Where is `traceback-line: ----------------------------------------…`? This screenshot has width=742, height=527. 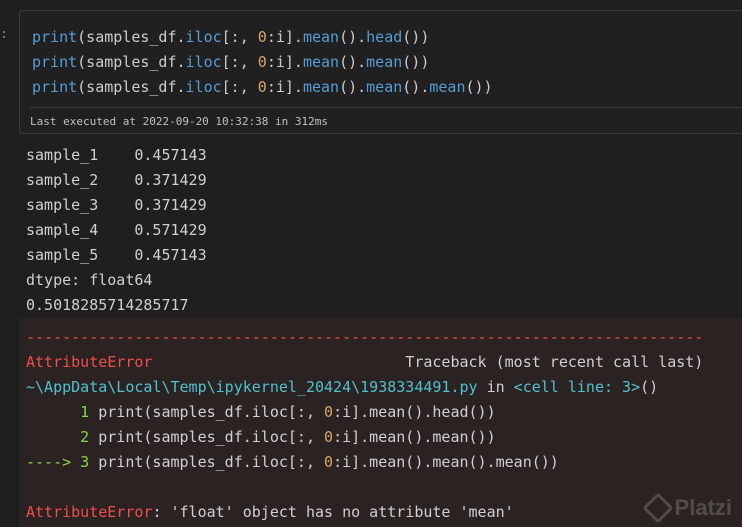
traceback-line: ----------------------------------------… is located at coordinates (364, 337).